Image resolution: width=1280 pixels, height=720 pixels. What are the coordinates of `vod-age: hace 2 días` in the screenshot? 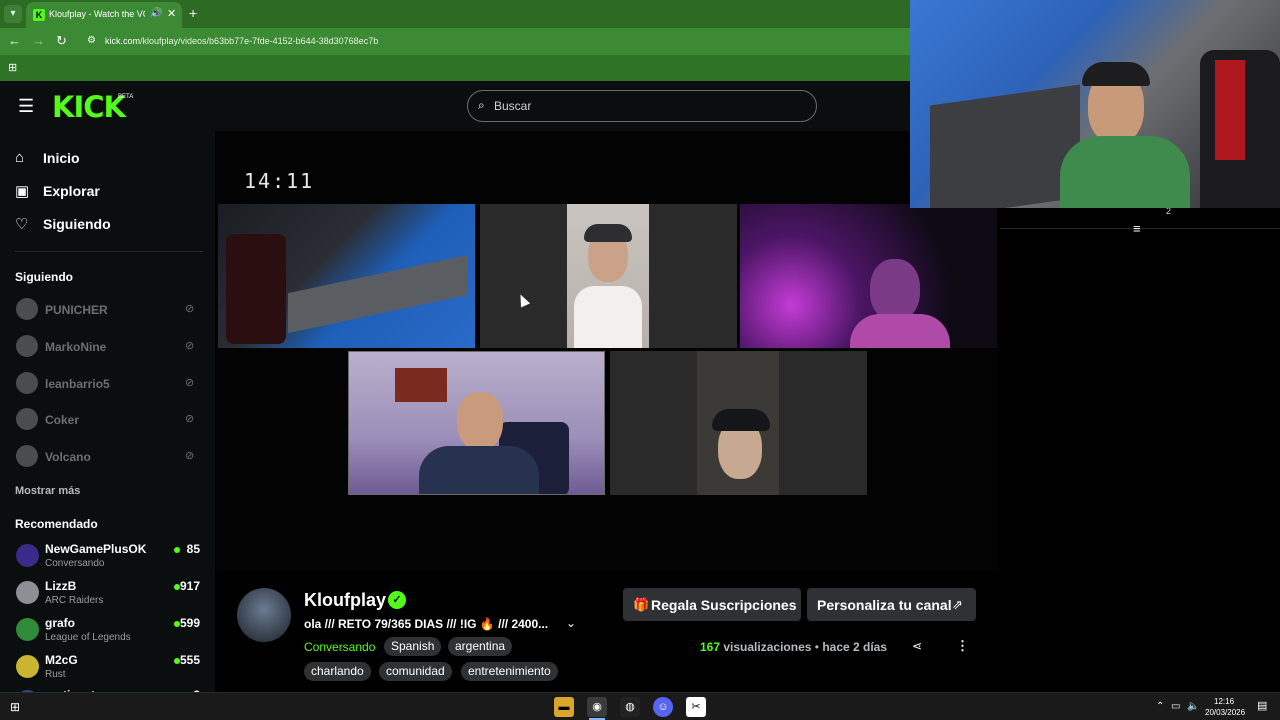 It's located at (855, 647).